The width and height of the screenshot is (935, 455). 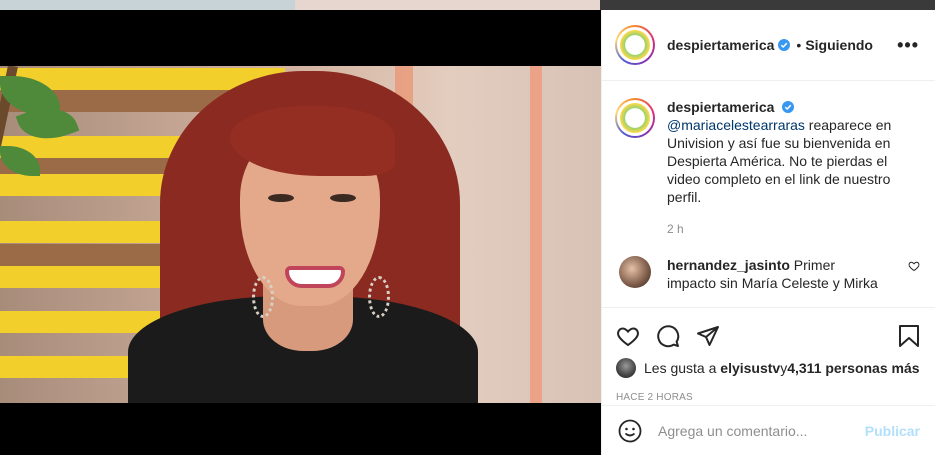 What do you see at coordinates (708, 336) in the screenshot?
I see `share-icon` at bounding box center [708, 336].